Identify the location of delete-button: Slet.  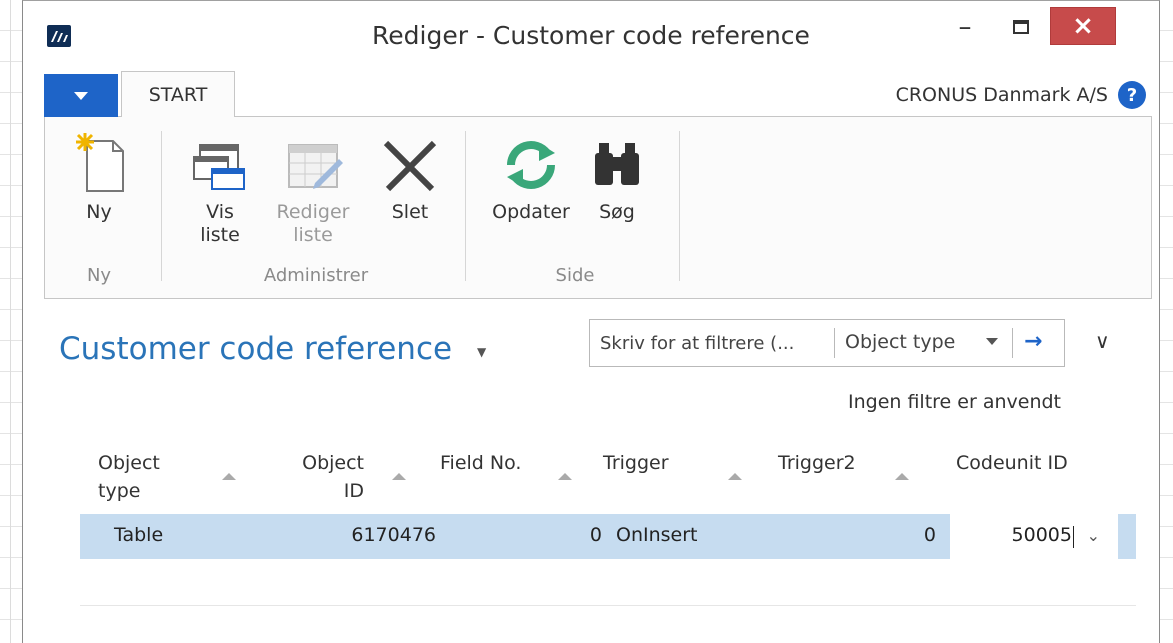
(410, 177).